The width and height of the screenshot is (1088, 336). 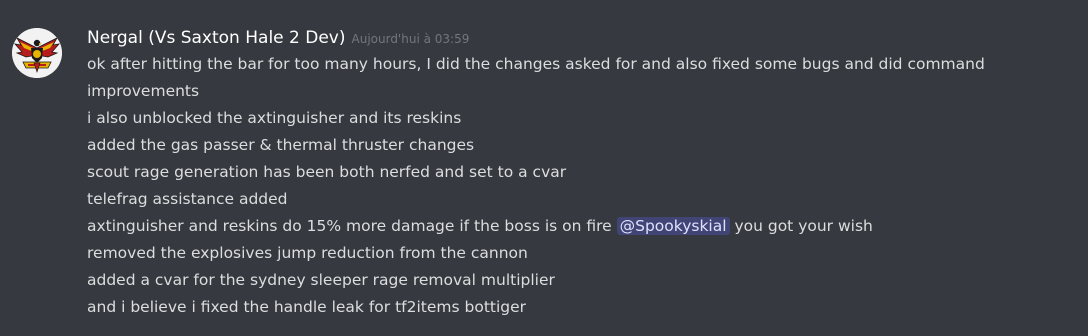 I want to click on eagle-emblem-icon, so click(x=37, y=53).